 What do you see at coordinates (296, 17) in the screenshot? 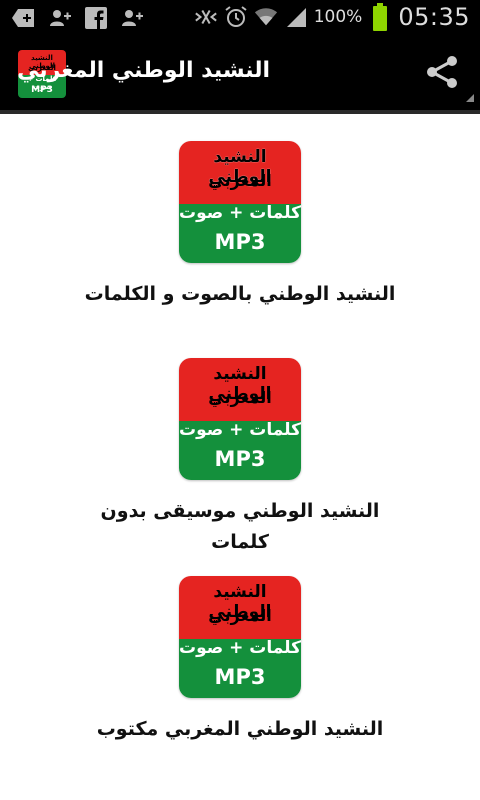
I see `signal-icon` at bounding box center [296, 17].